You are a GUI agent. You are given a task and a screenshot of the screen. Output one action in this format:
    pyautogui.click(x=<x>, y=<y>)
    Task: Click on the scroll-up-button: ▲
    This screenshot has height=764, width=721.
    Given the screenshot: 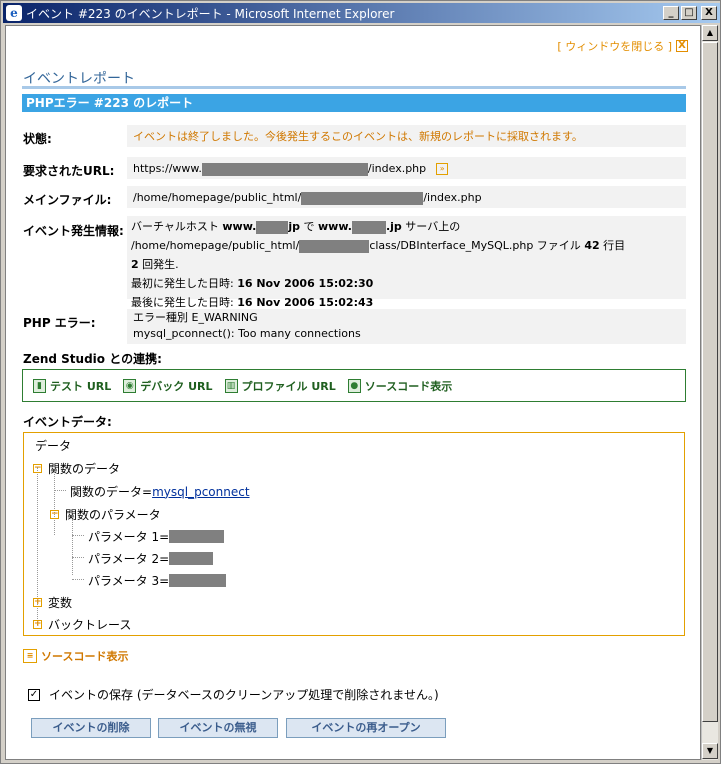 What is the action you would take?
    pyautogui.click(x=710, y=33)
    